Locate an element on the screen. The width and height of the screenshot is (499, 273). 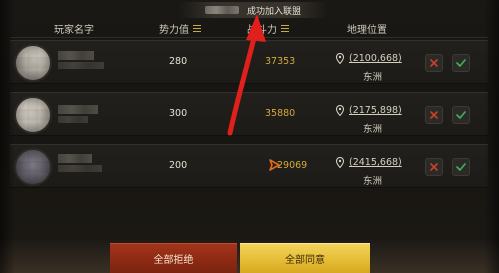
power-value: 200 is located at coordinates (178, 165).